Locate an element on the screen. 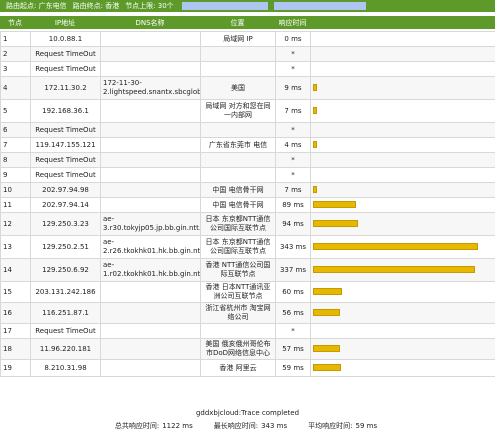 The height and width of the screenshot is (434, 495). hop-location: 香港 阿里云 is located at coordinates (238, 368).